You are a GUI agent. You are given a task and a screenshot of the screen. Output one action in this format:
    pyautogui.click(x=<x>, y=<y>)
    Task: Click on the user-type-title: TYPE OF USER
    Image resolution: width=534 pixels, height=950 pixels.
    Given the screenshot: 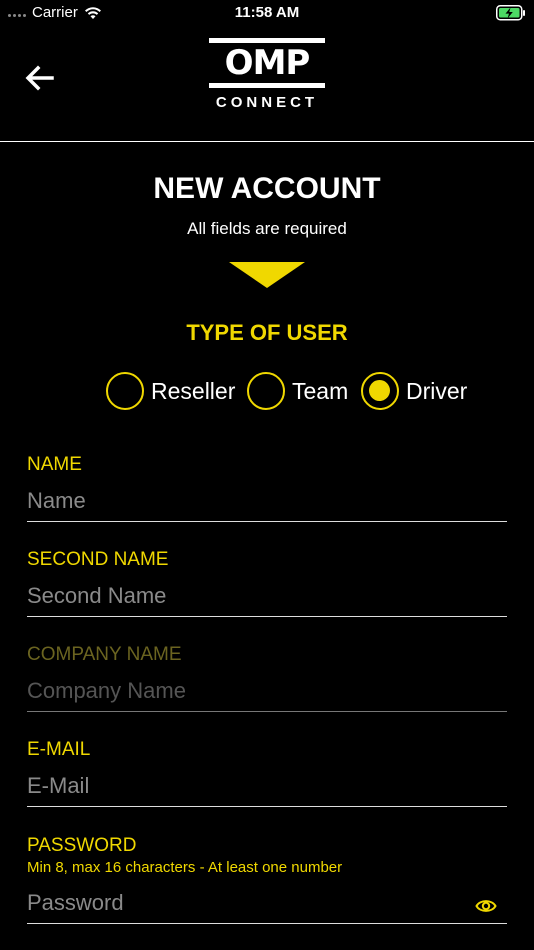 What is the action you would take?
    pyautogui.click(x=267, y=332)
    